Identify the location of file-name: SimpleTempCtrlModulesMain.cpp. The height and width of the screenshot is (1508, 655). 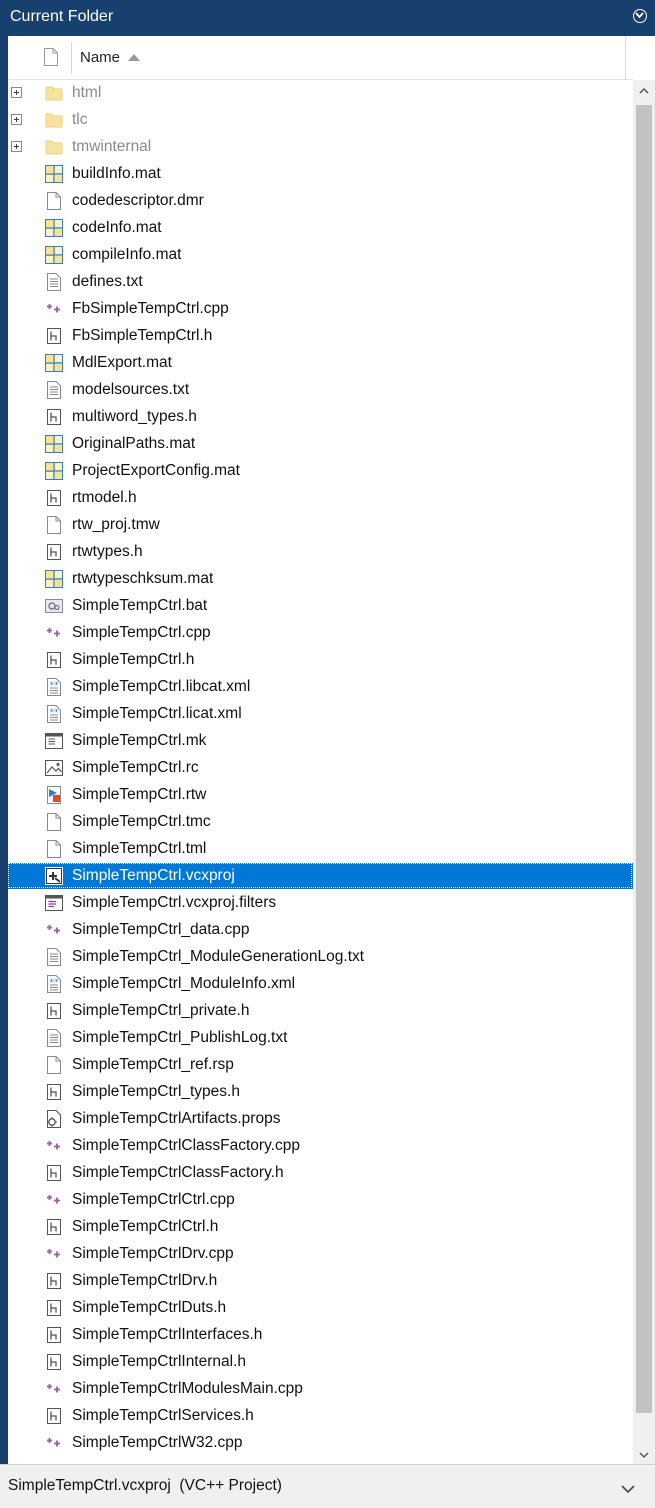
(187, 1388).